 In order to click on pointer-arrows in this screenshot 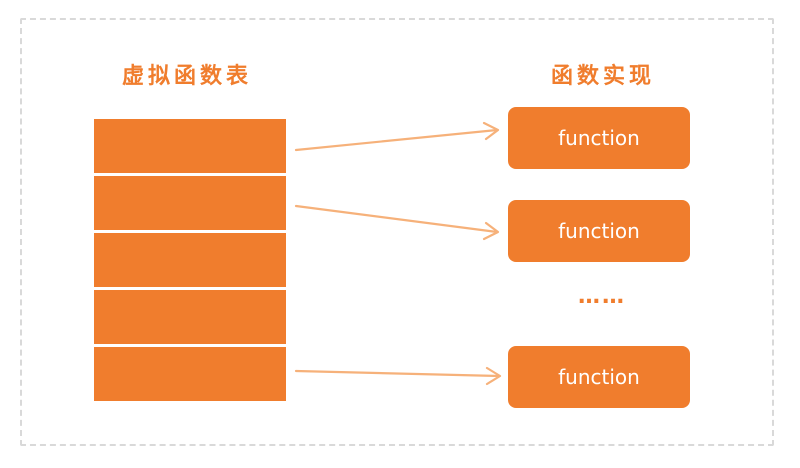, I will do `click(398, 253)`.